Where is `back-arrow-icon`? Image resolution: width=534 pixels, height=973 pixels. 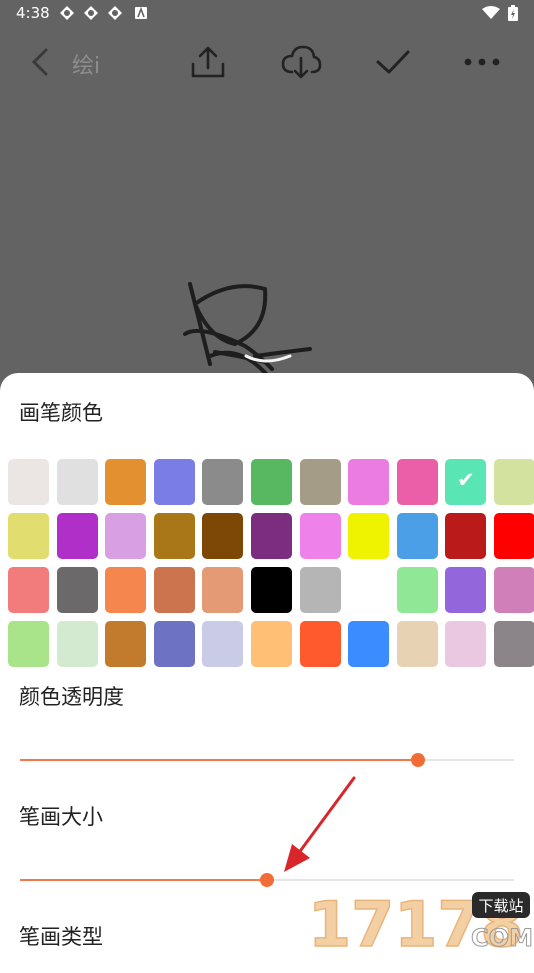 back-arrow-icon is located at coordinates (39, 62).